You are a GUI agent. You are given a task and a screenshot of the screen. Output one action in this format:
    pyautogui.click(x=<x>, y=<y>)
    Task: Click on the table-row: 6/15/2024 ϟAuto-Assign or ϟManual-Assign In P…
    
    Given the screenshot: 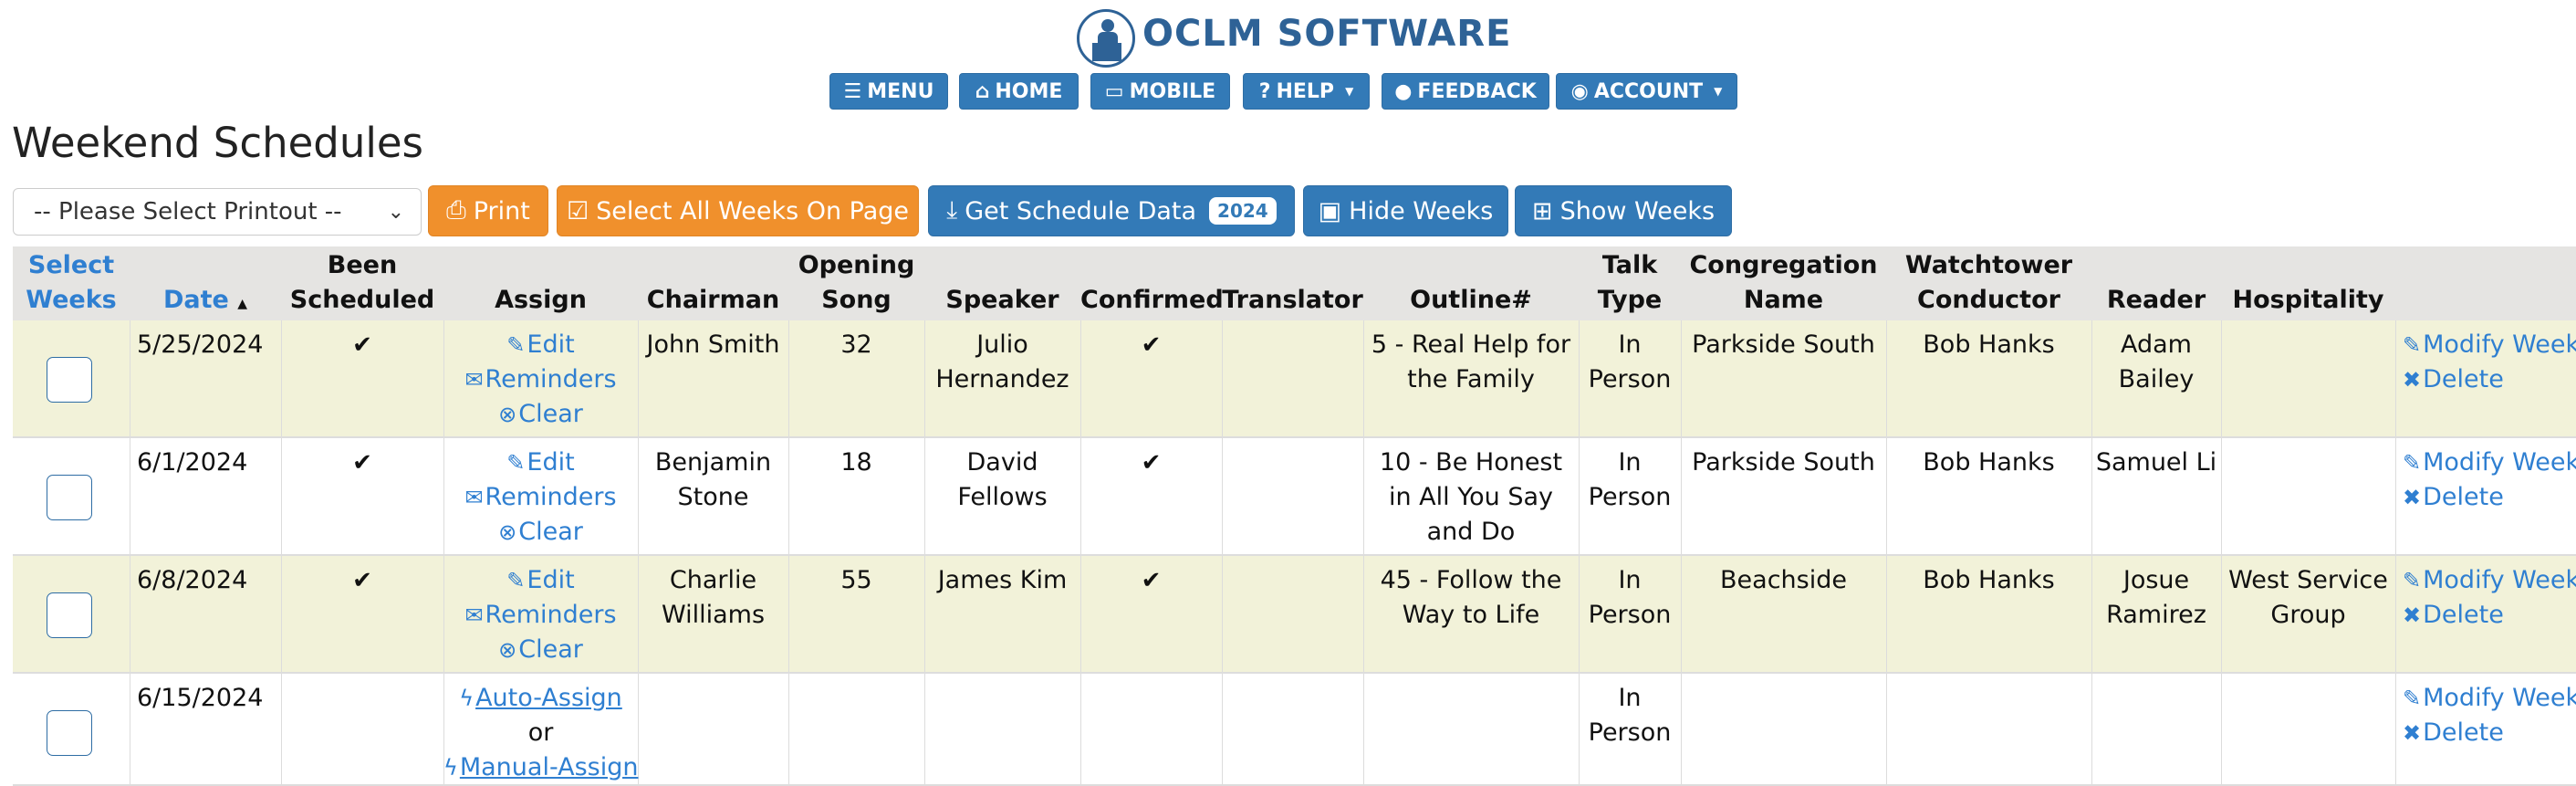 What is the action you would take?
    pyautogui.click(x=1294, y=730)
    